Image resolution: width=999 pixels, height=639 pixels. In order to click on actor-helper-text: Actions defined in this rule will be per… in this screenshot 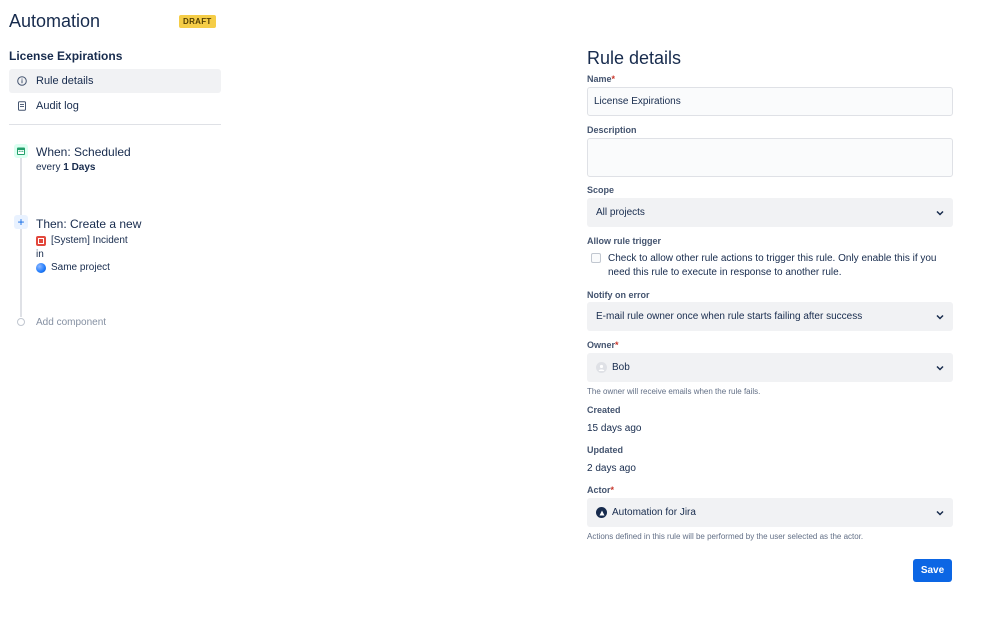, I will do `click(725, 536)`.